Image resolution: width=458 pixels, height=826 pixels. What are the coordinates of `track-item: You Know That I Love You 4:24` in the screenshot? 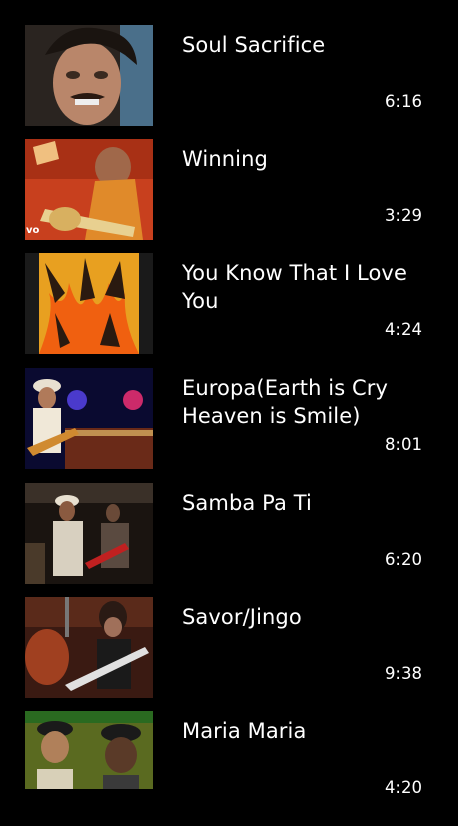 It's located at (229, 310).